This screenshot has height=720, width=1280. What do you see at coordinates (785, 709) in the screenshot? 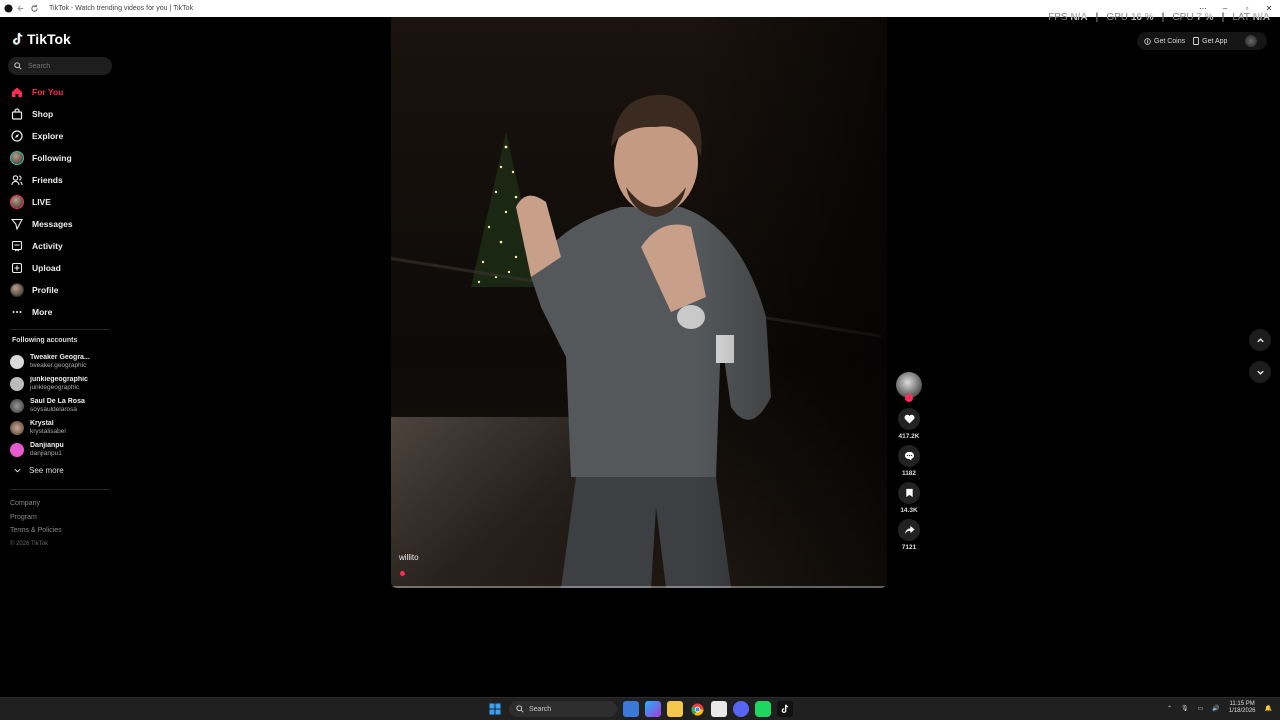
I see `tiktok-app-icon` at bounding box center [785, 709].